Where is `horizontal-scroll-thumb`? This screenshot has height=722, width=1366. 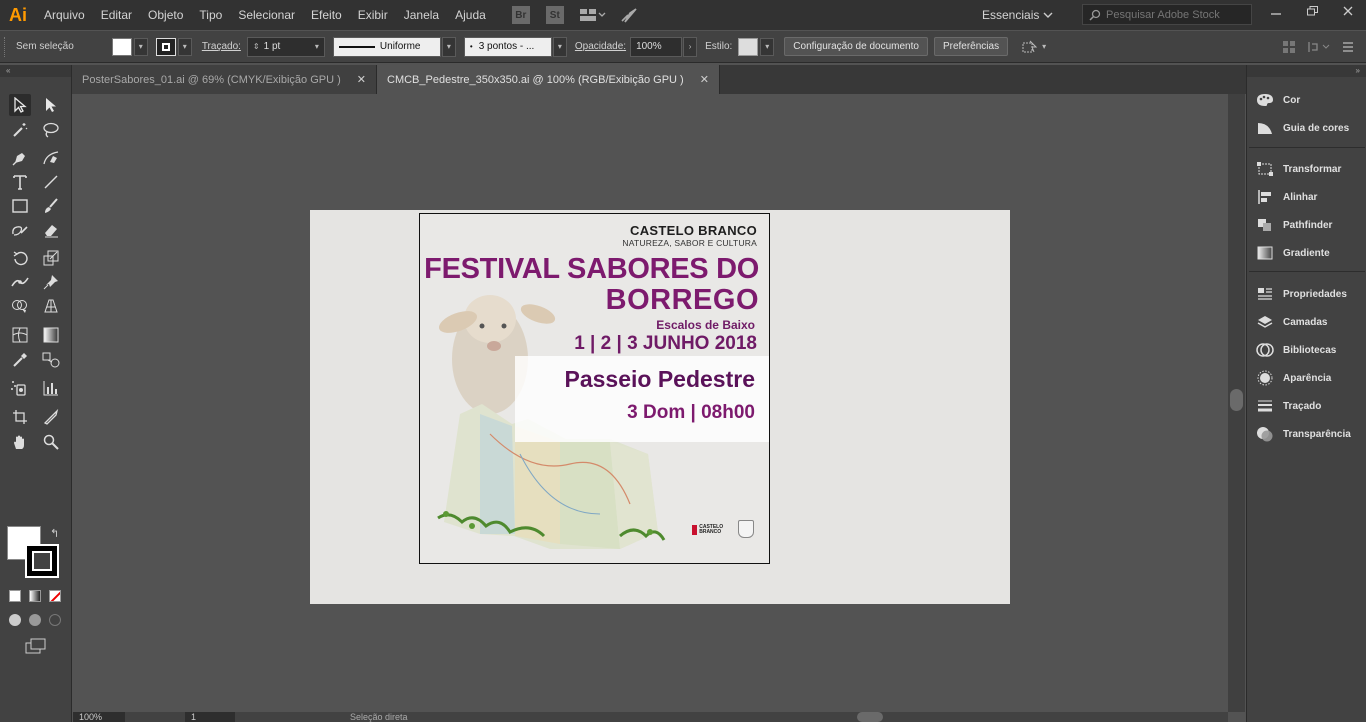 horizontal-scroll-thumb is located at coordinates (870, 717).